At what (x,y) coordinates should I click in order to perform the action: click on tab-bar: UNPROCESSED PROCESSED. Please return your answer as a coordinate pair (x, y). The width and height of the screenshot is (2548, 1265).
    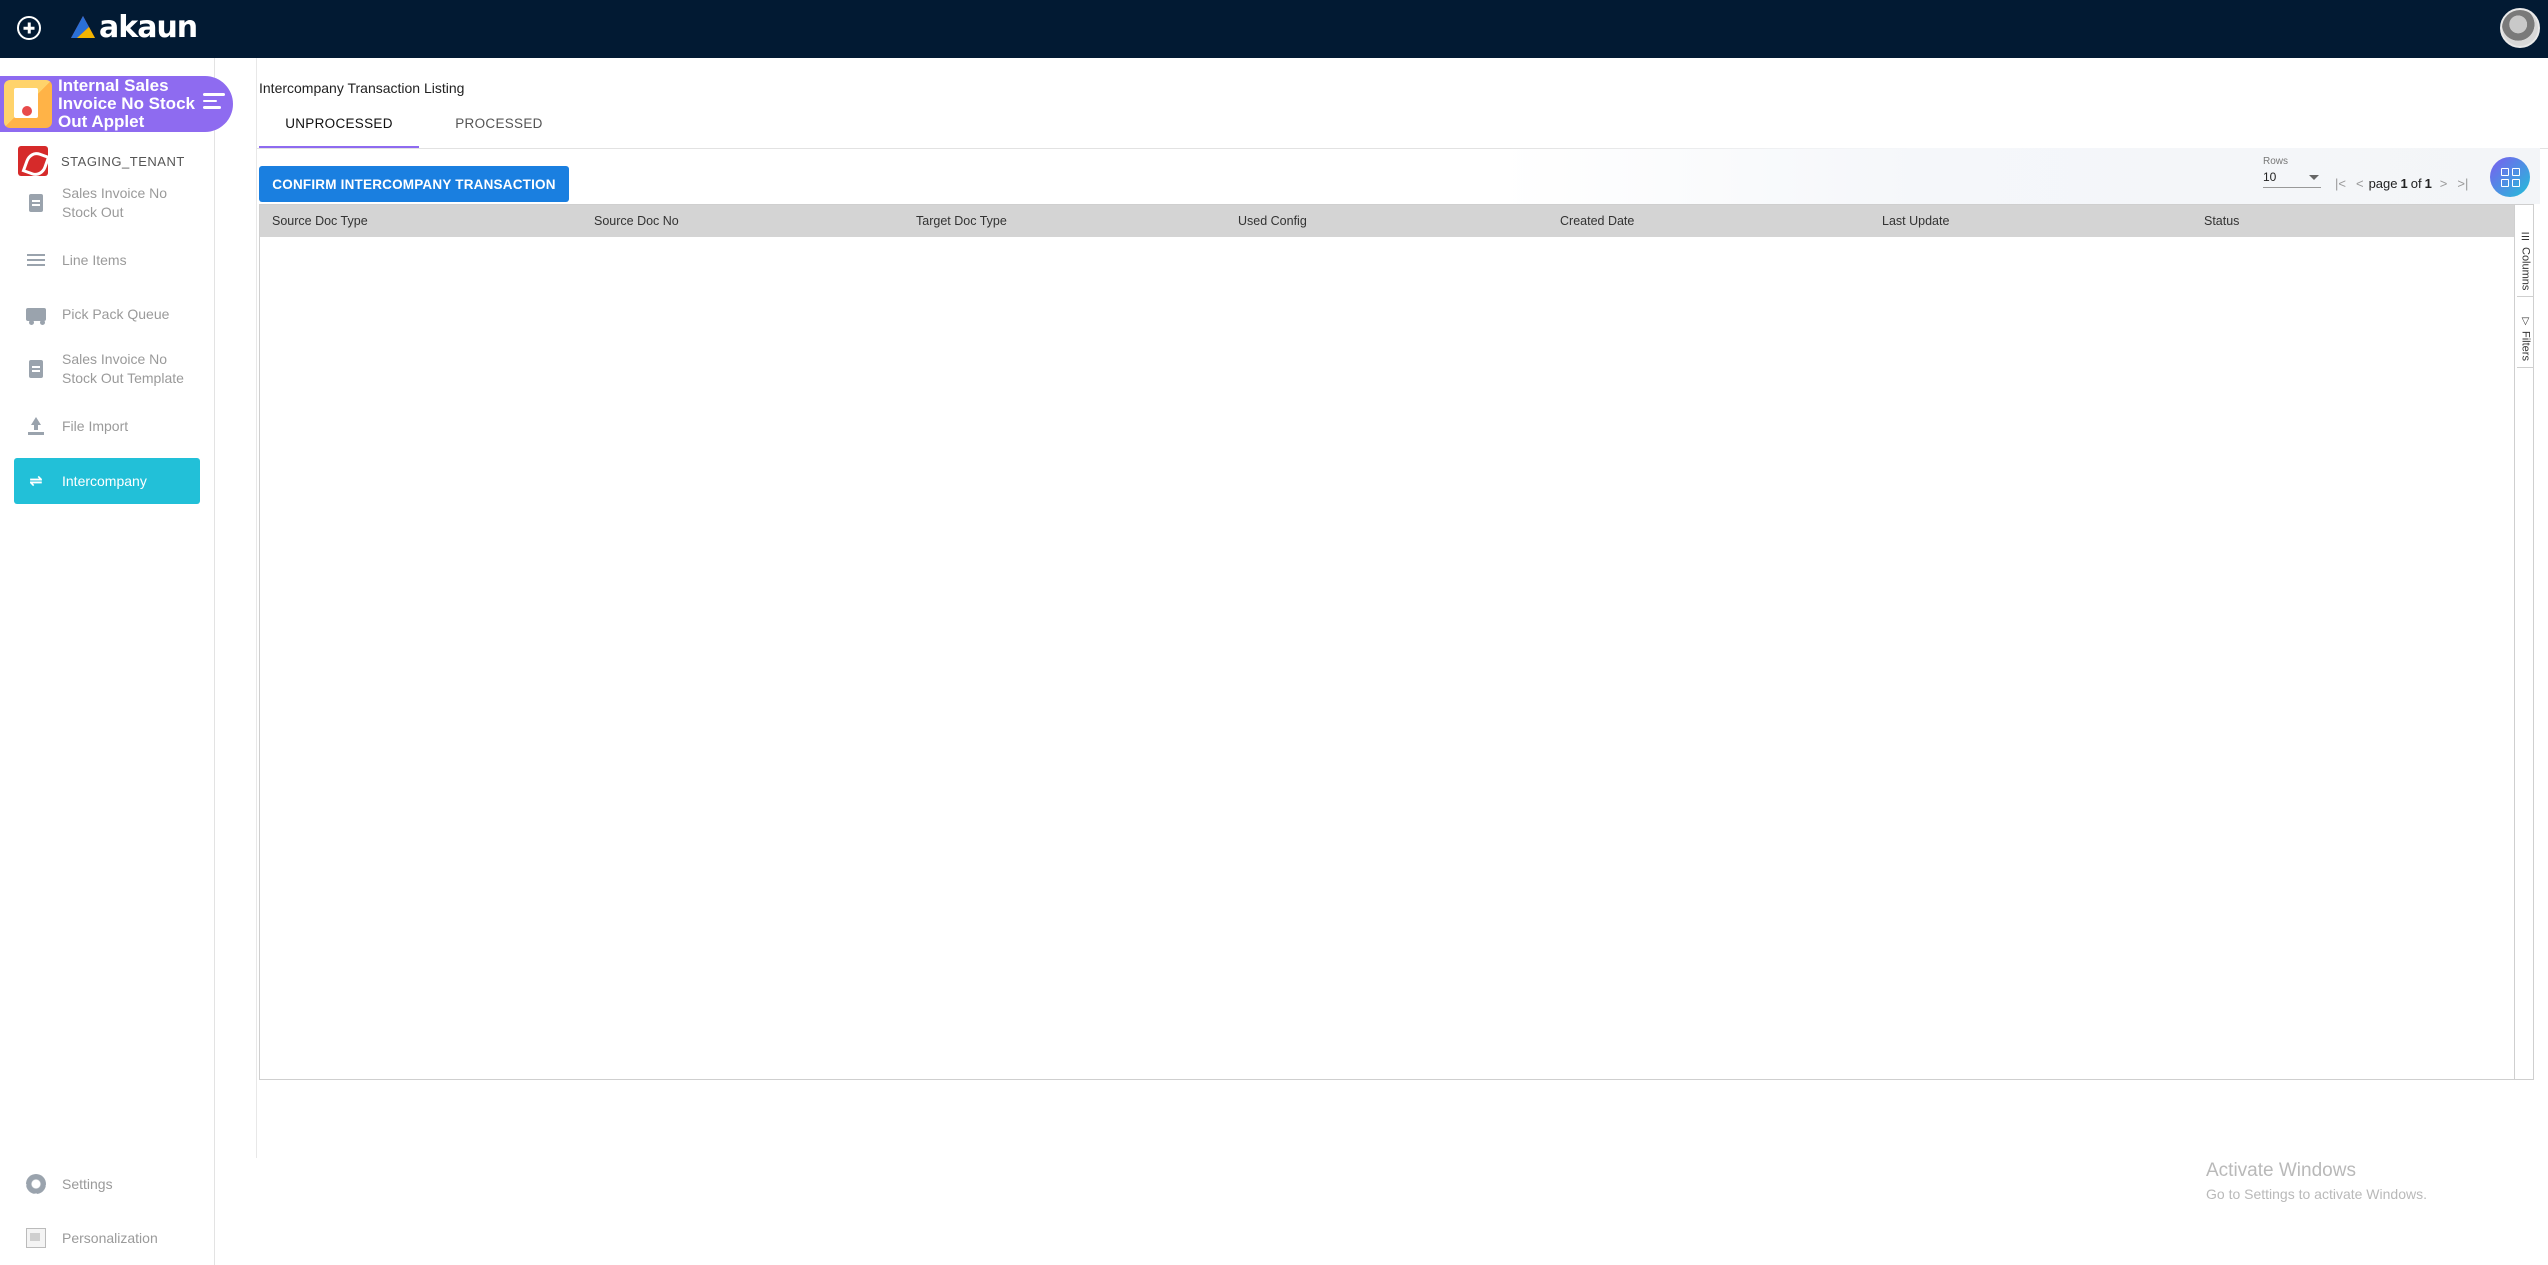
    Looking at the image, I should click on (419, 129).